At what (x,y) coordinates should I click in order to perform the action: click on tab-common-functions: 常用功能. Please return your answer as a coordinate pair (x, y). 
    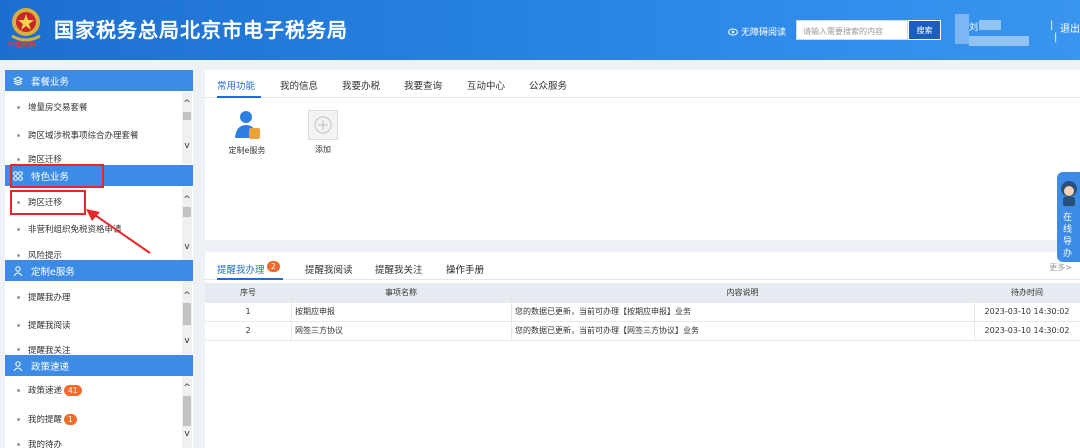
    Looking at the image, I should click on (236, 85).